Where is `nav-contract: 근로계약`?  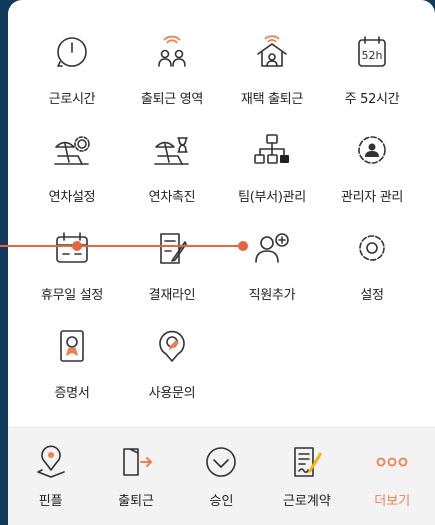 nav-contract: 근로계약 is located at coordinates (307, 476).